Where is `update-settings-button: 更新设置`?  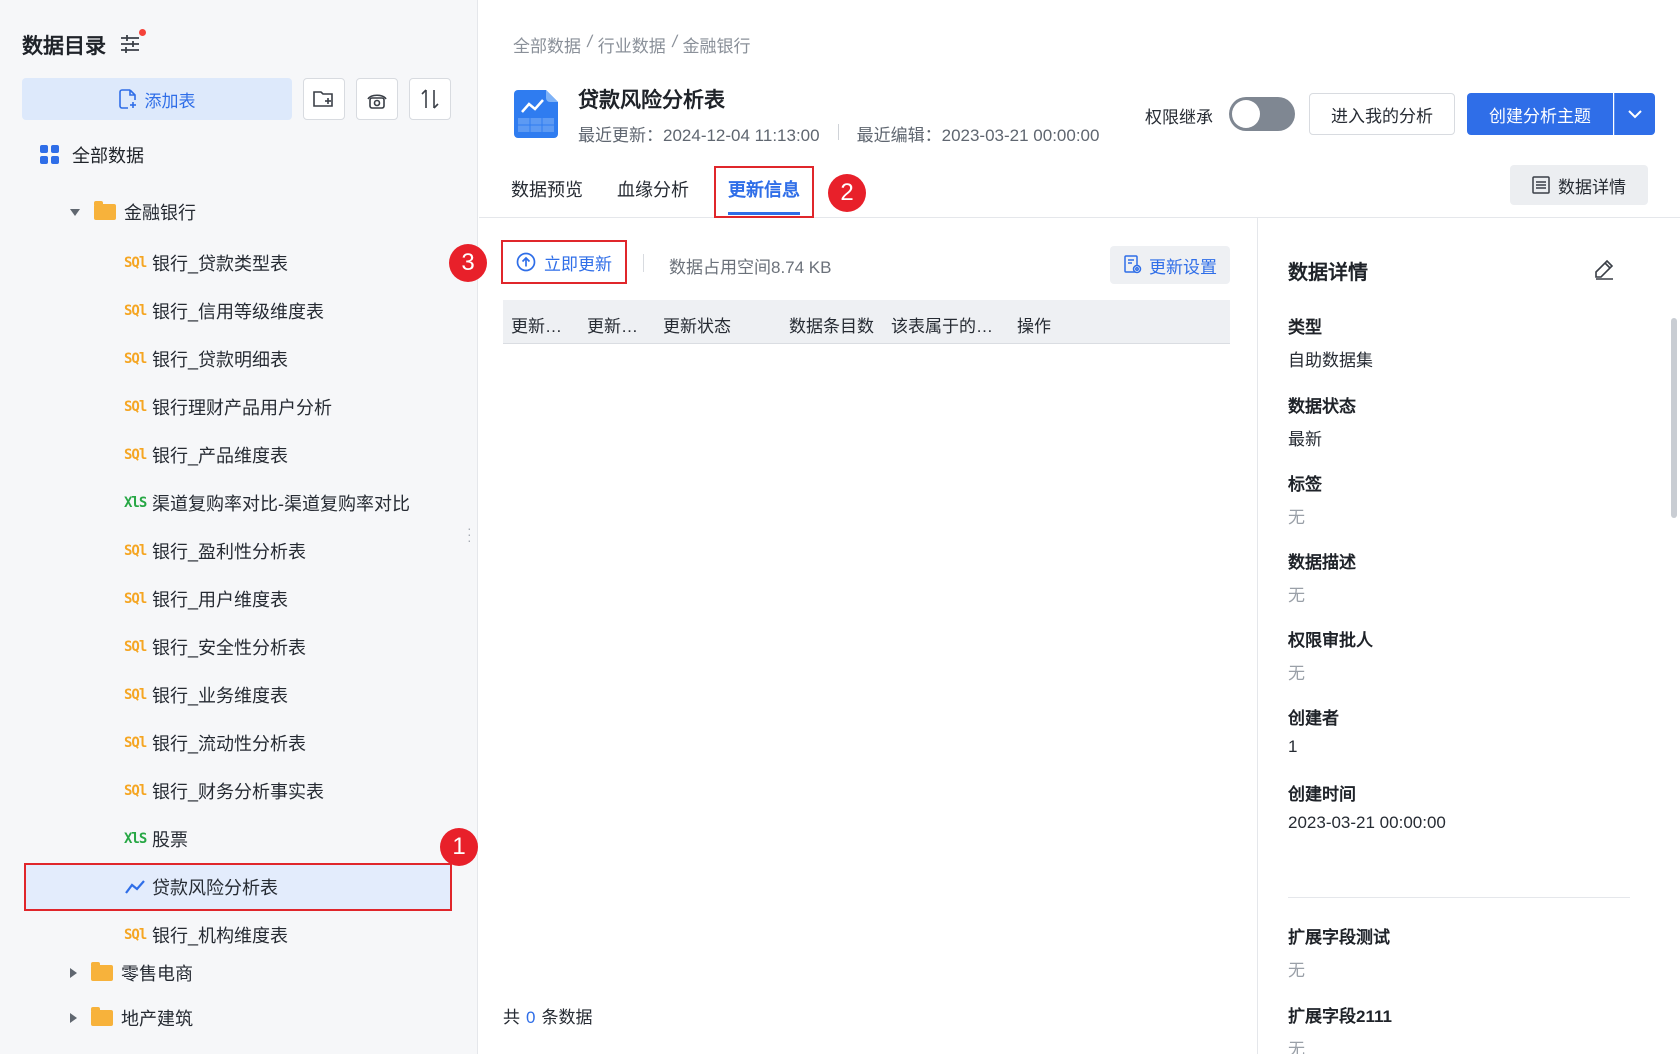 update-settings-button: 更新设置 is located at coordinates (1170, 265).